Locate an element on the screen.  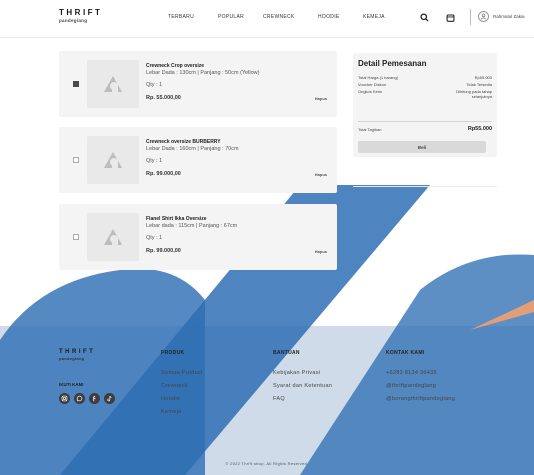
user-icon is located at coordinates (483, 16).